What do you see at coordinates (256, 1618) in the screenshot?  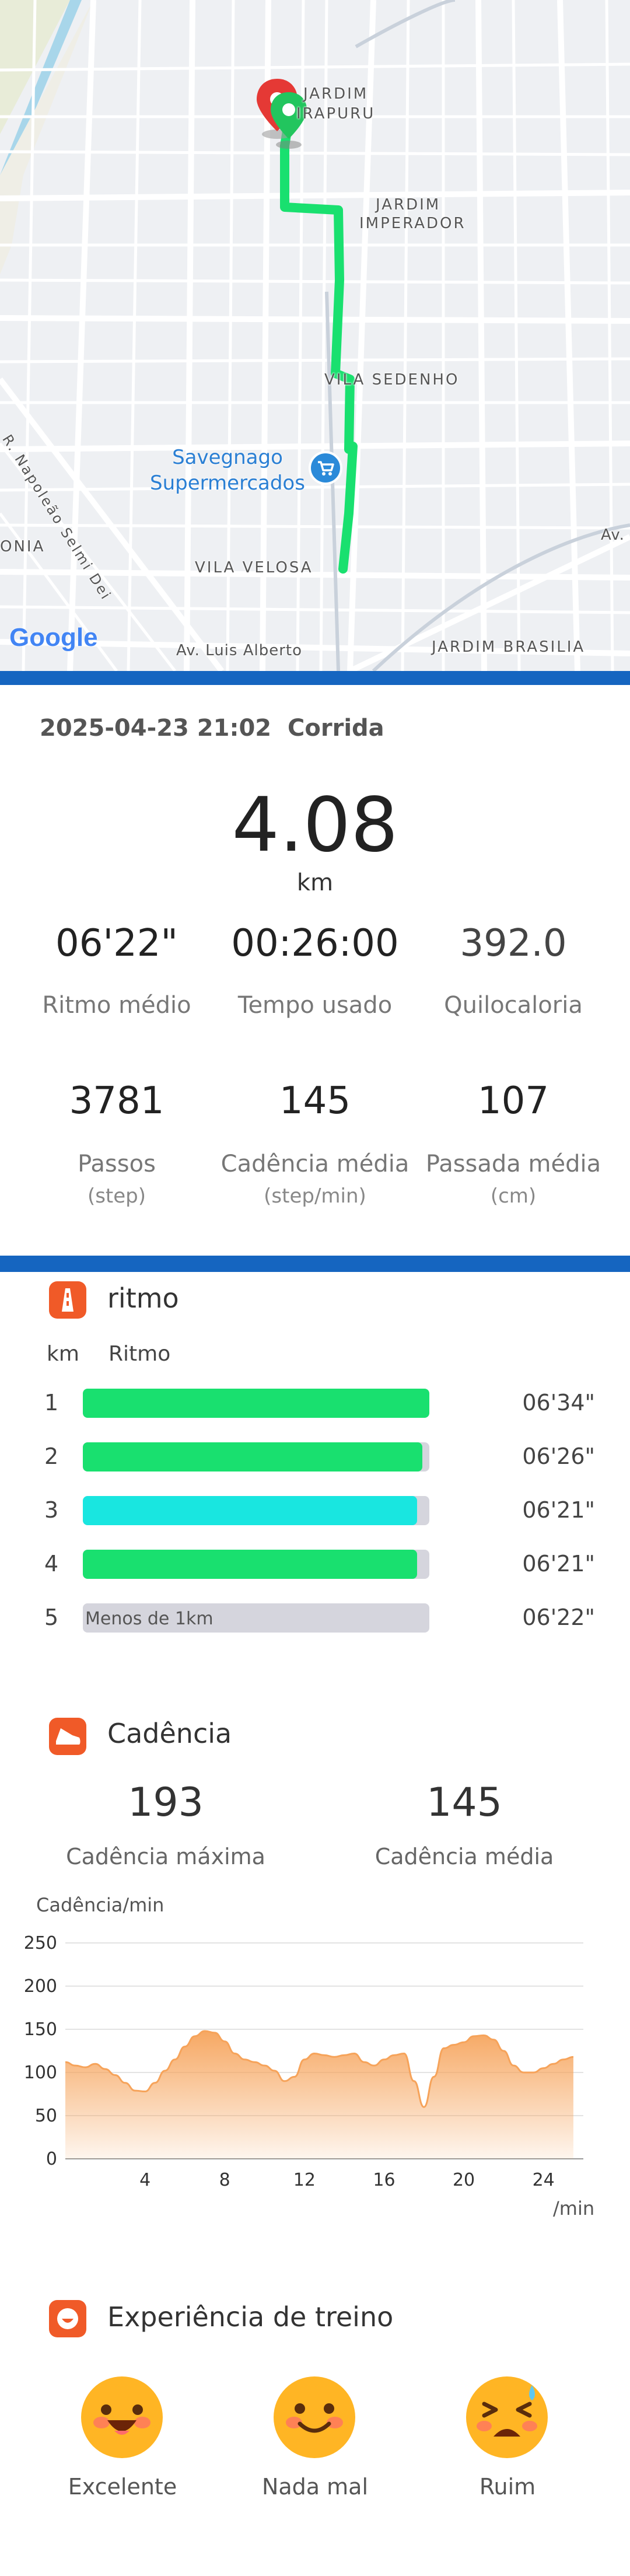 I see `pace-row-bar: Menos de 1km` at bounding box center [256, 1618].